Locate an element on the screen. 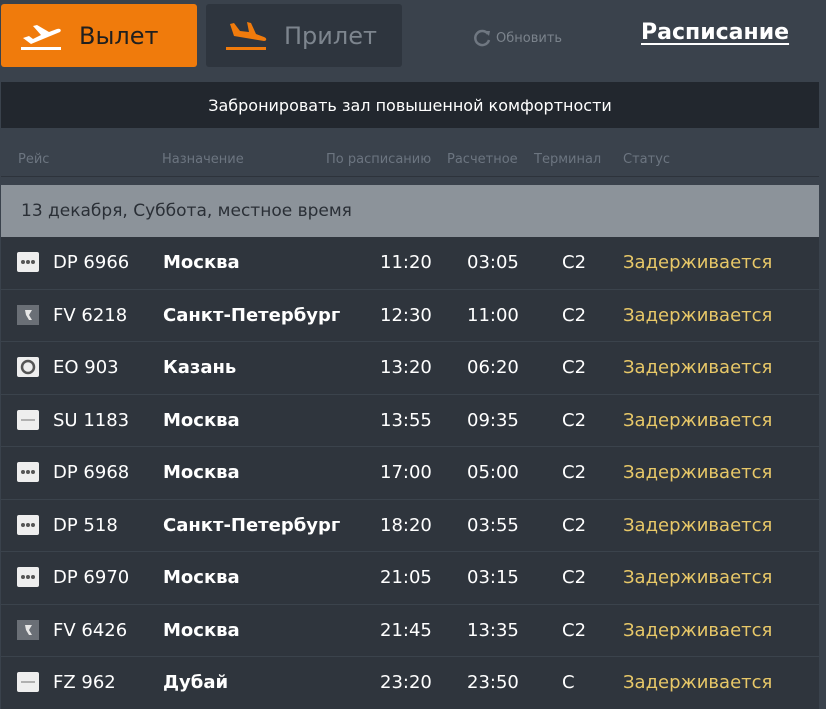  scheduled-time: 11:20 is located at coordinates (406, 262).